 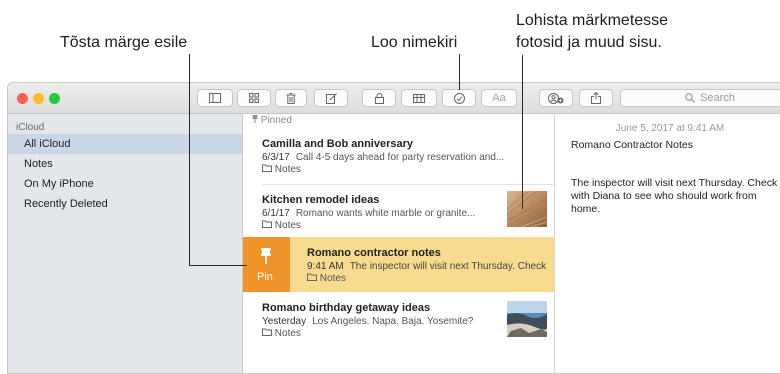 I want to click on toggle-sidebar-button, so click(x=215, y=98).